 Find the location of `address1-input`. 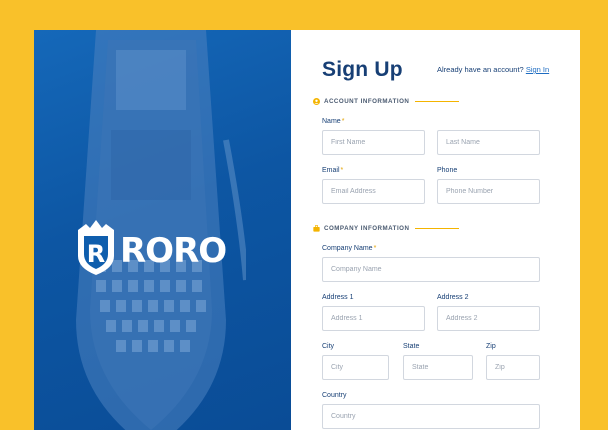

address1-input is located at coordinates (373, 318).